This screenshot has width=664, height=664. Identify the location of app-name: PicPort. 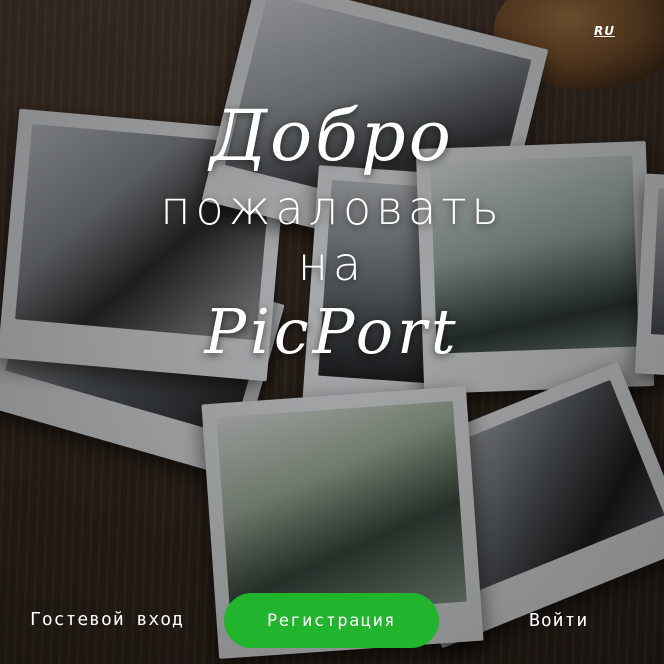
(332, 331).